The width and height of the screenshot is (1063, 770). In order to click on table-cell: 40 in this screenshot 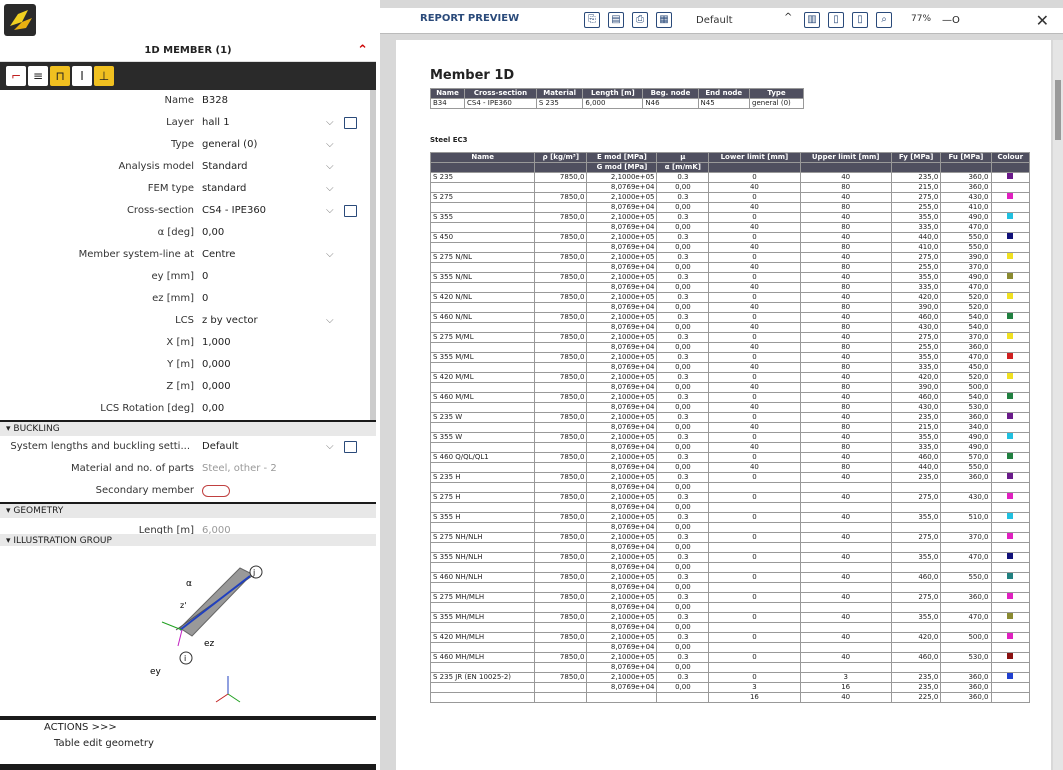, I will do `click(845, 657)`.